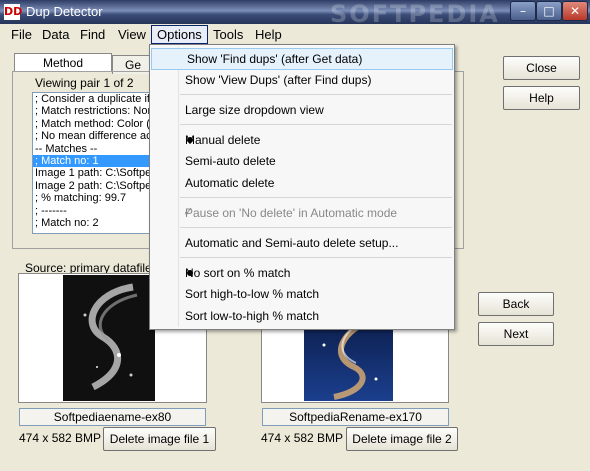  Describe the element at coordinates (302, 438) in the screenshot. I see `image2-info: 474 x 582 BMP` at that location.